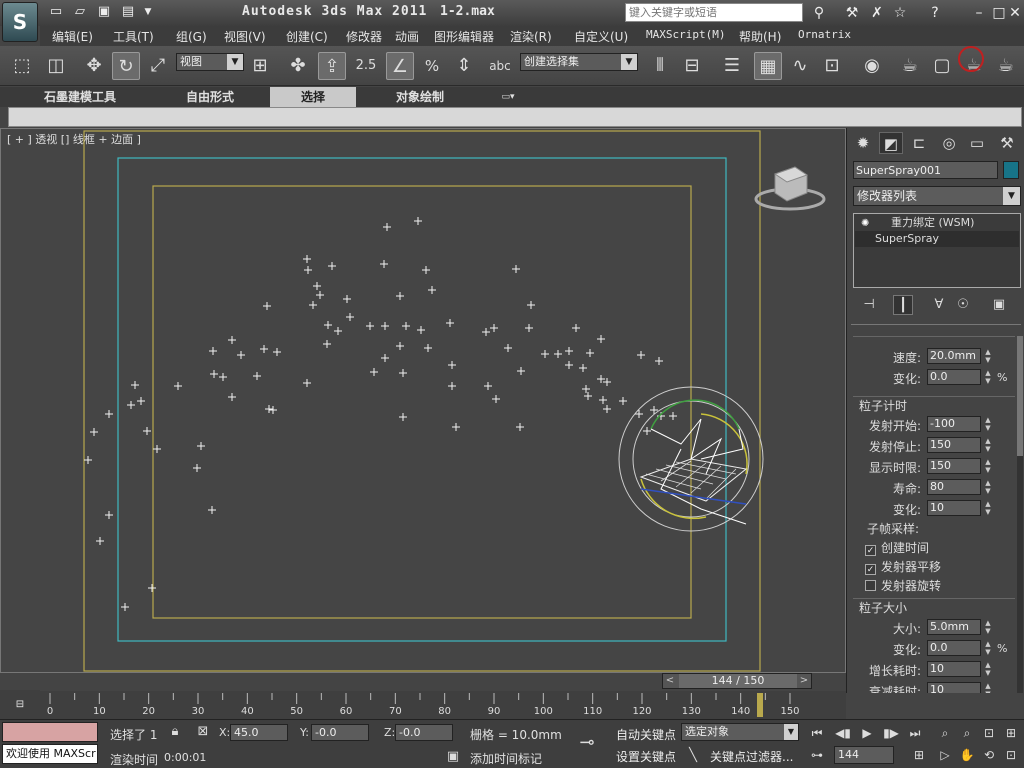 The width and height of the screenshot is (1024, 768). I want to click on app-logo-button: S, so click(20, 22).